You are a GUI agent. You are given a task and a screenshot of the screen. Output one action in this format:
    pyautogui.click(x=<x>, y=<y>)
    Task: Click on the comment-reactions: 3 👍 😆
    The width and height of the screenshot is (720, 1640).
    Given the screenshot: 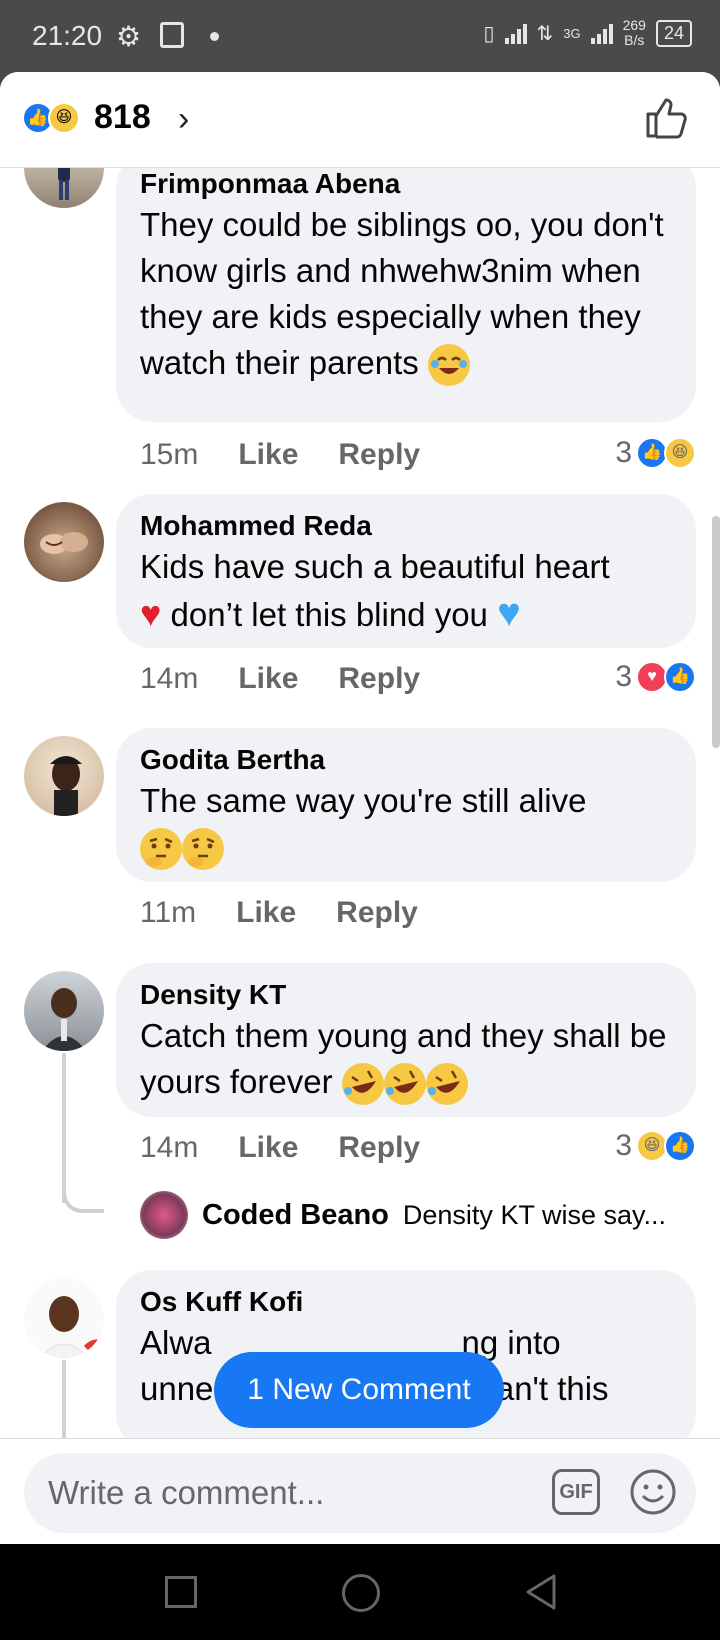 What is the action you would take?
    pyautogui.click(x=655, y=453)
    